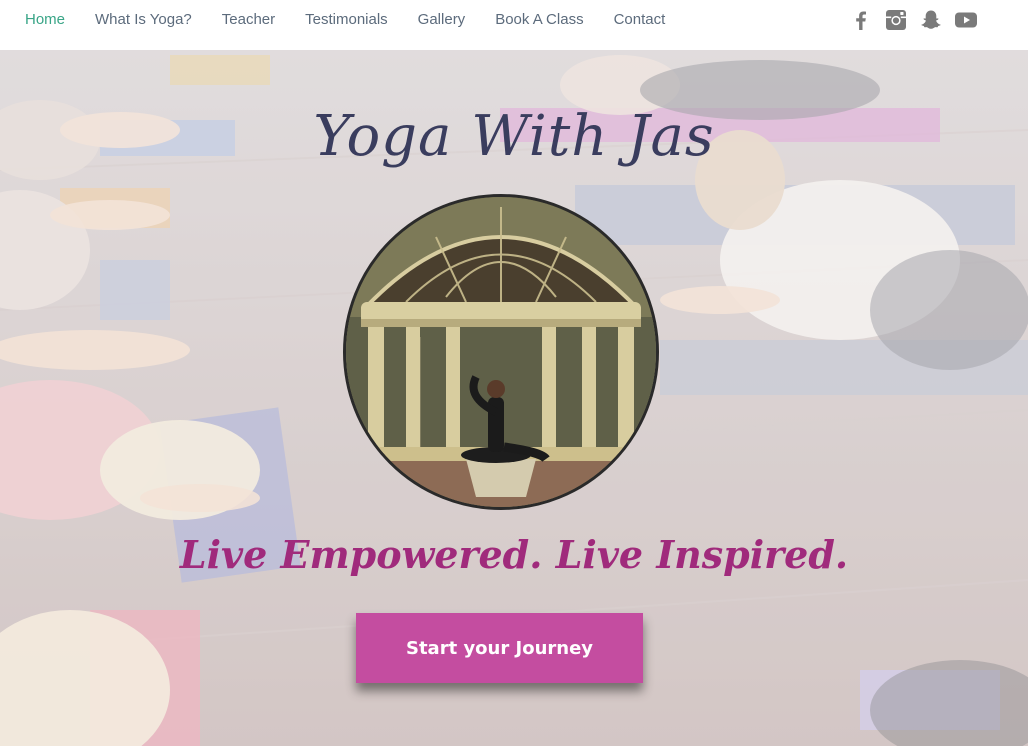 The image size is (1028, 746). Describe the element at coordinates (514, 554) in the screenshot. I see `tagline: Live Empowered. Live Inspired.` at that location.